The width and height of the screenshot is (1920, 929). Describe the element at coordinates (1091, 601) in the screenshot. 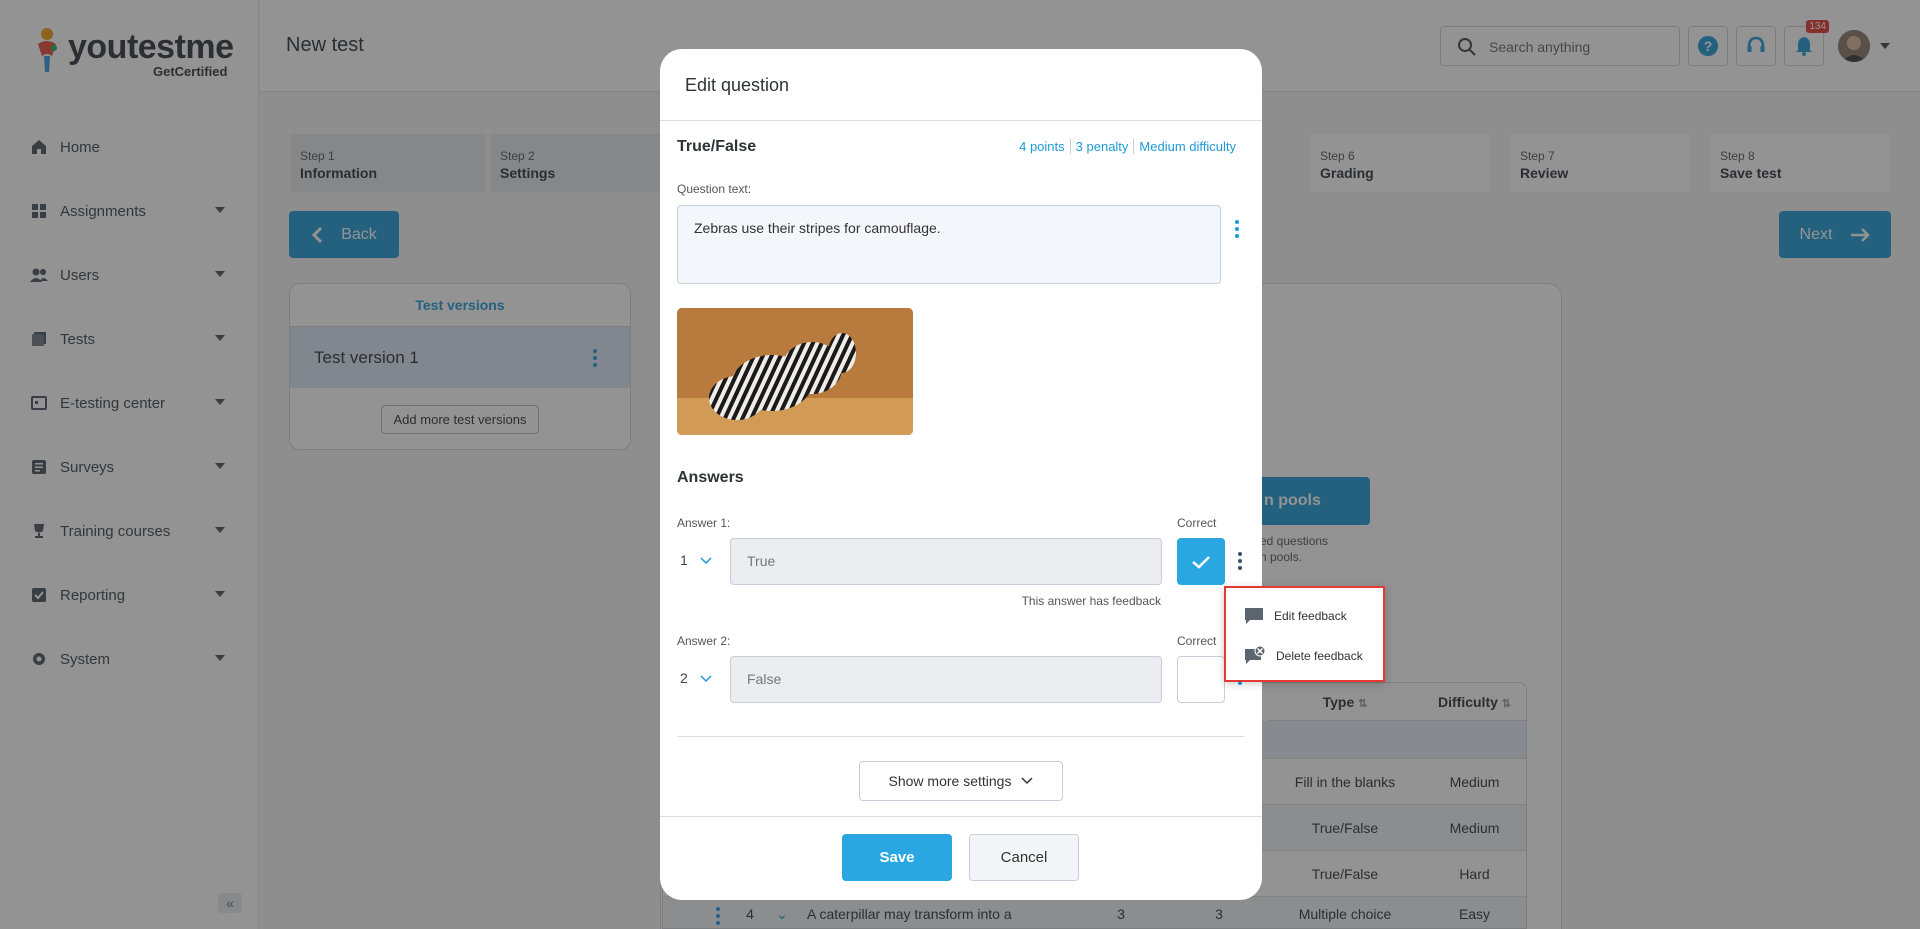

I see `answer-feedback-note: This answer has feedback` at that location.